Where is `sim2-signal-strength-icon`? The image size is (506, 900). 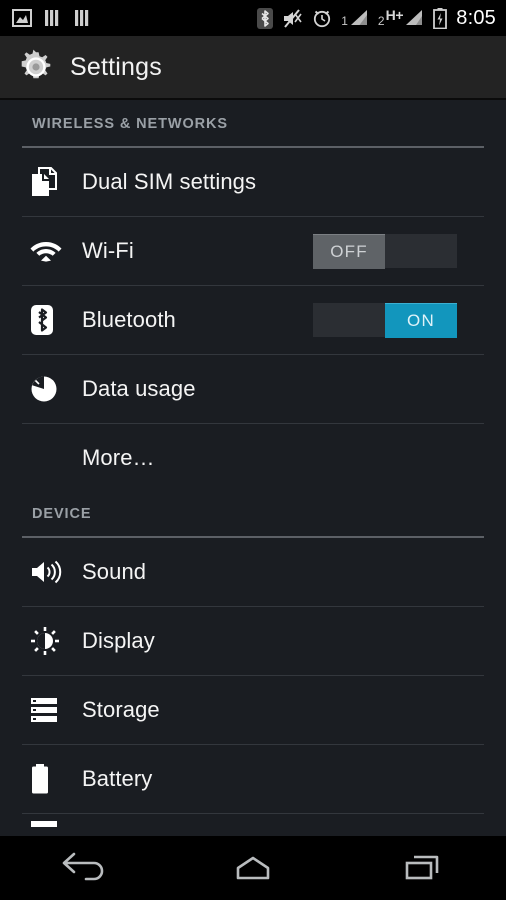
sim2-signal-strength-icon is located at coordinates (414, 17).